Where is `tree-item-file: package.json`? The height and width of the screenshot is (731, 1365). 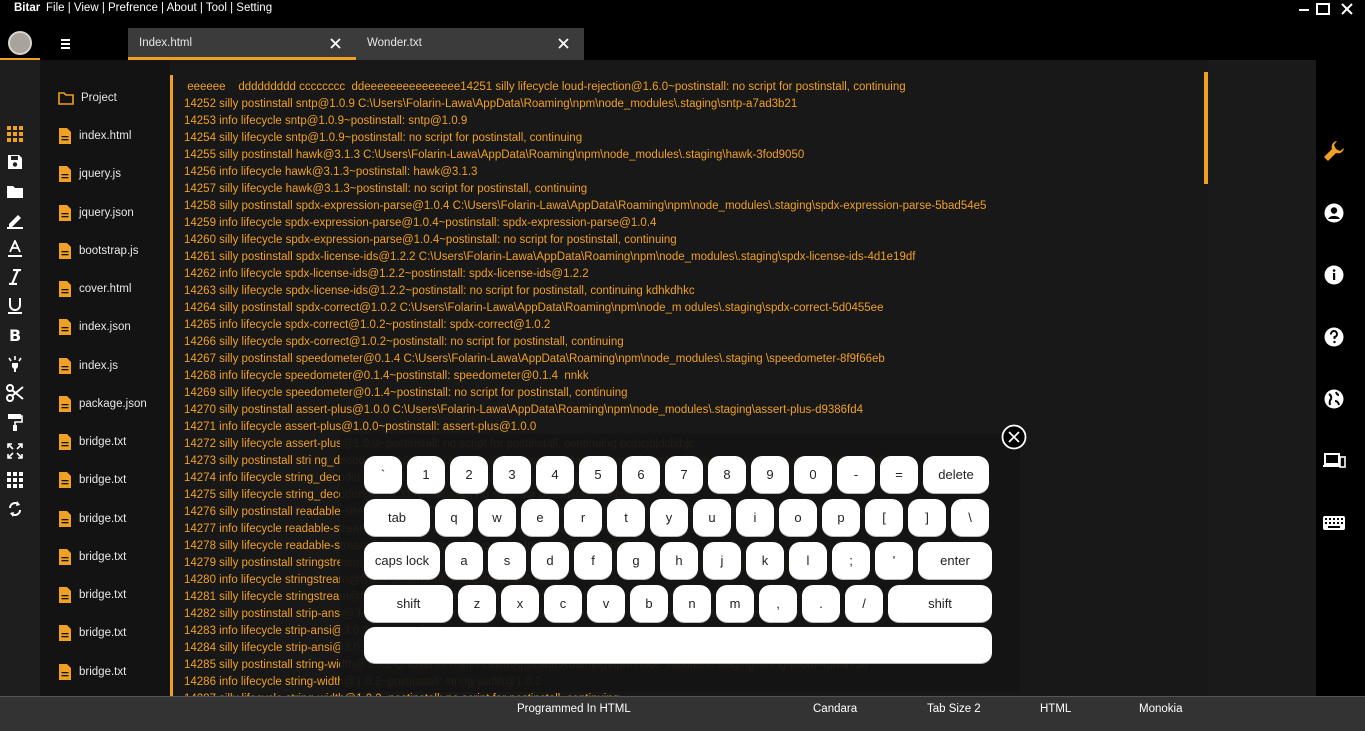
tree-item-file: package.json is located at coordinates (102, 404).